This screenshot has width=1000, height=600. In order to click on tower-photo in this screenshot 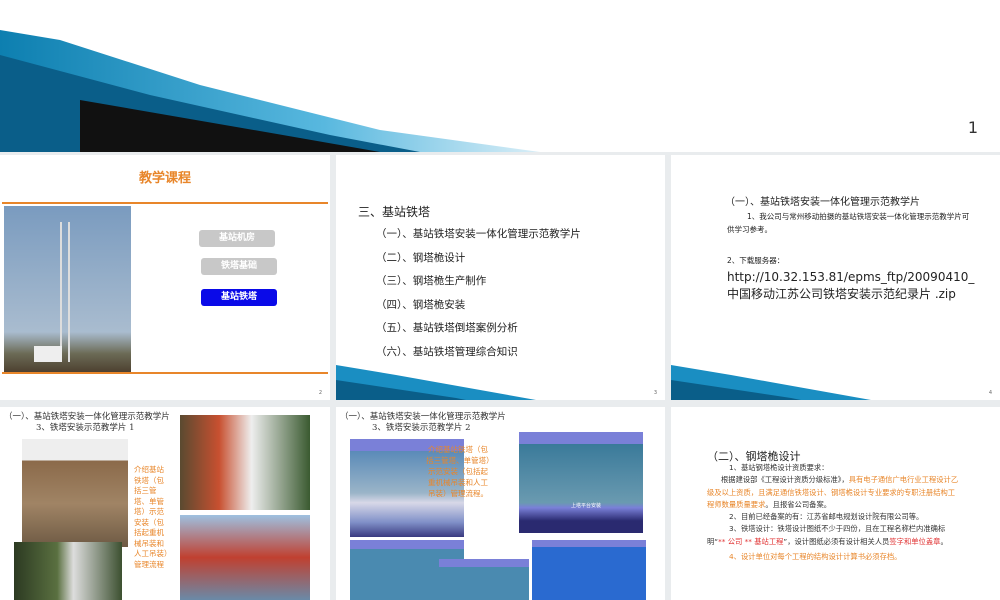, I will do `click(67, 290)`.